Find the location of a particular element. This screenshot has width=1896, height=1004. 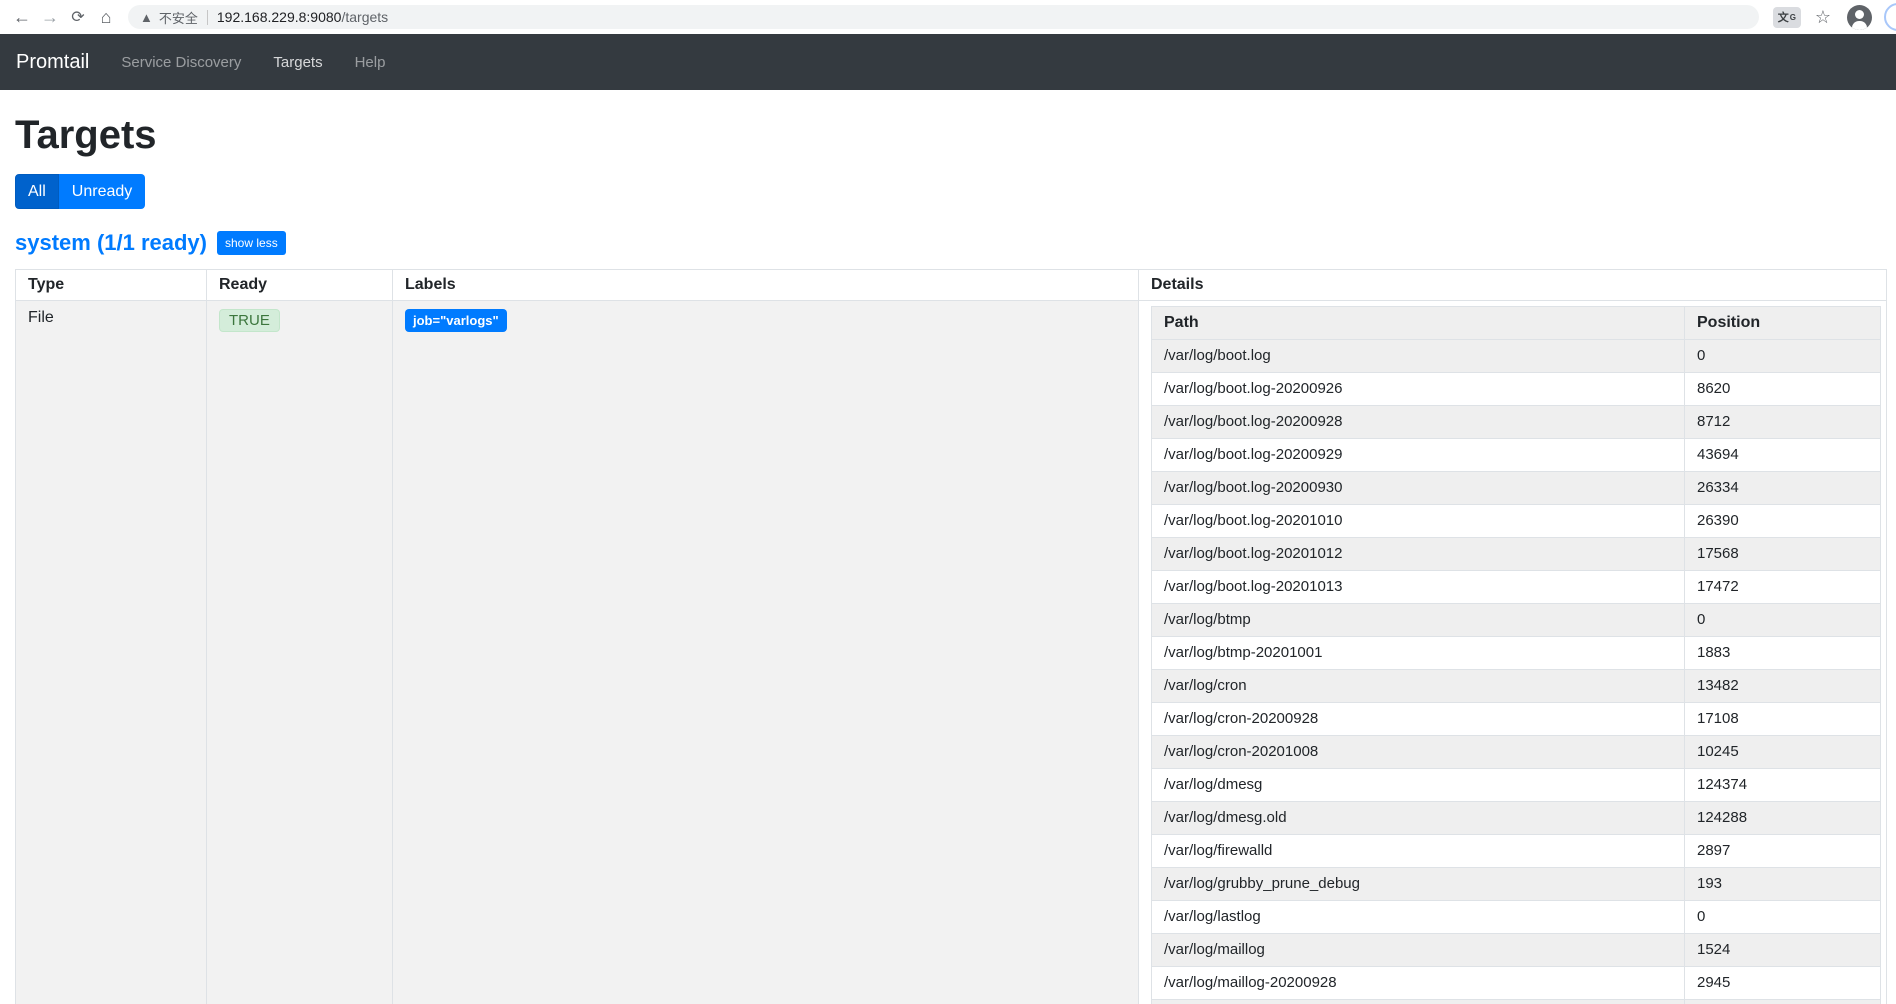

details-row: /var/log/cron-20201008 10245 is located at coordinates (1516, 752).